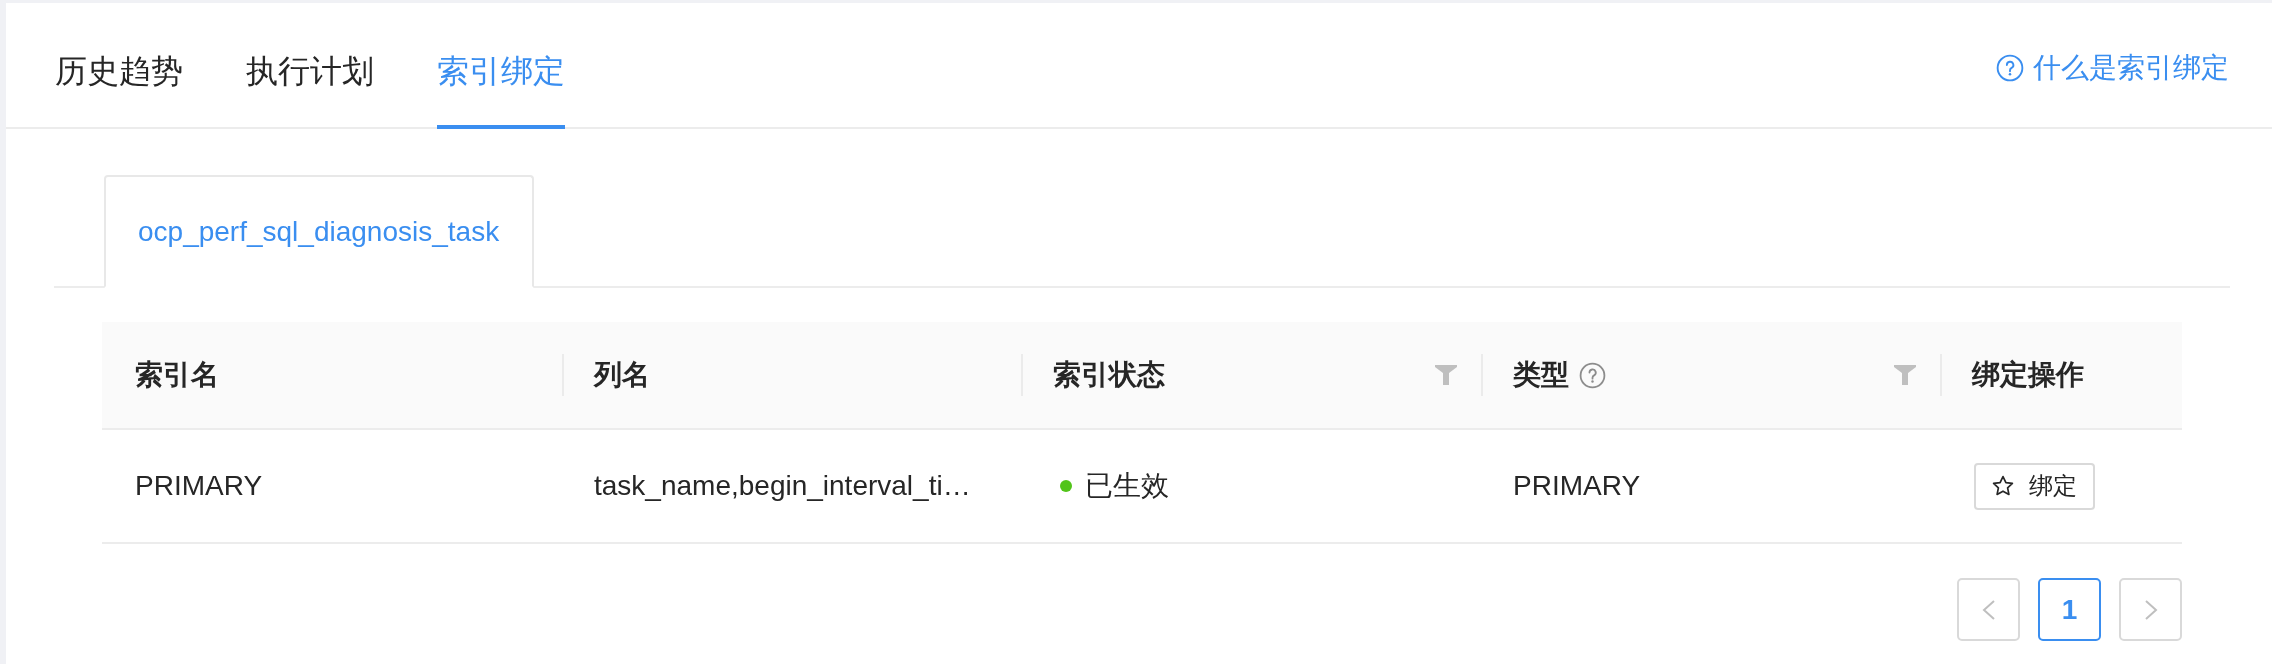  Describe the element at coordinates (1988, 609) in the screenshot. I see `chevron-left-icon` at that location.